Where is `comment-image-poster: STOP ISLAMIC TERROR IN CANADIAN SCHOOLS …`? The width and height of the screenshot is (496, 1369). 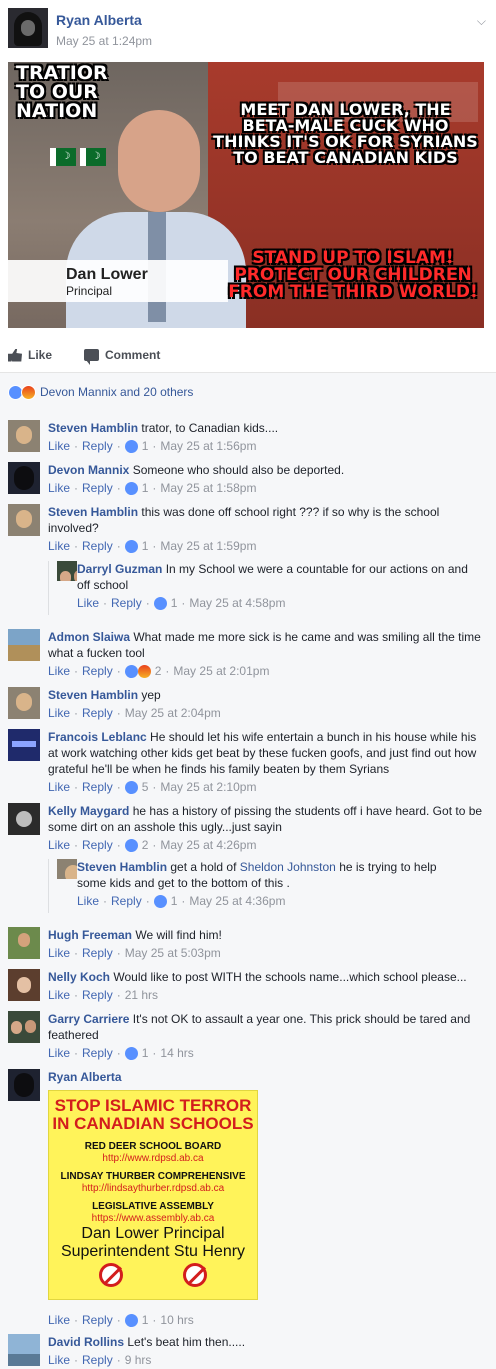 comment-image-poster: STOP ISLAMIC TERROR IN CANADIAN SCHOOLS … is located at coordinates (153, 1195).